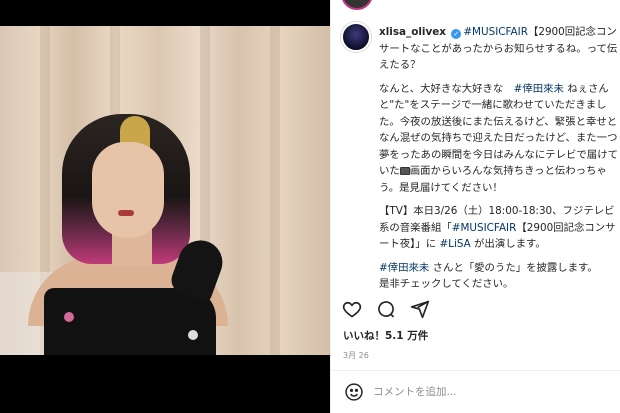 This screenshot has width=620, height=413. I want to click on like-button, so click(352, 309).